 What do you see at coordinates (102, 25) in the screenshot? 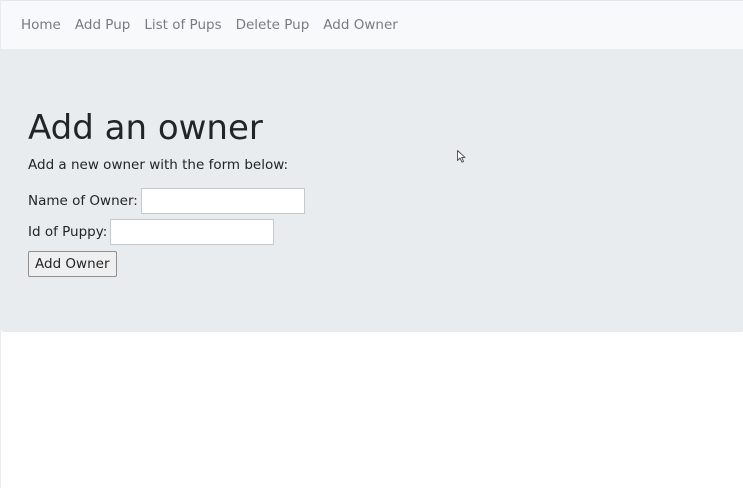
I see `nav-link-add-pup: Add Pup` at bounding box center [102, 25].